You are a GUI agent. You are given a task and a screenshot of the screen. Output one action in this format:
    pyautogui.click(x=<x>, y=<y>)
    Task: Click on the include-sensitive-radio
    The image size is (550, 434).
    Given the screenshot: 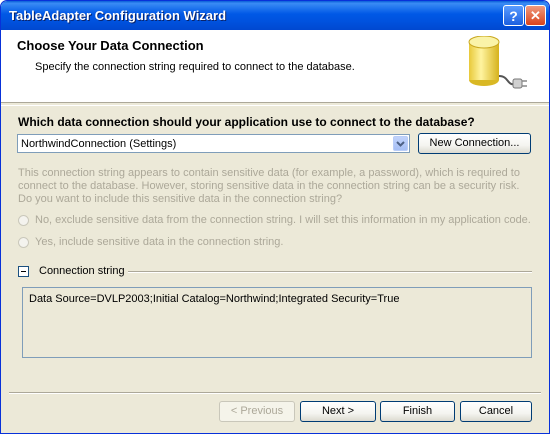 What is the action you would take?
    pyautogui.click(x=23, y=242)
    